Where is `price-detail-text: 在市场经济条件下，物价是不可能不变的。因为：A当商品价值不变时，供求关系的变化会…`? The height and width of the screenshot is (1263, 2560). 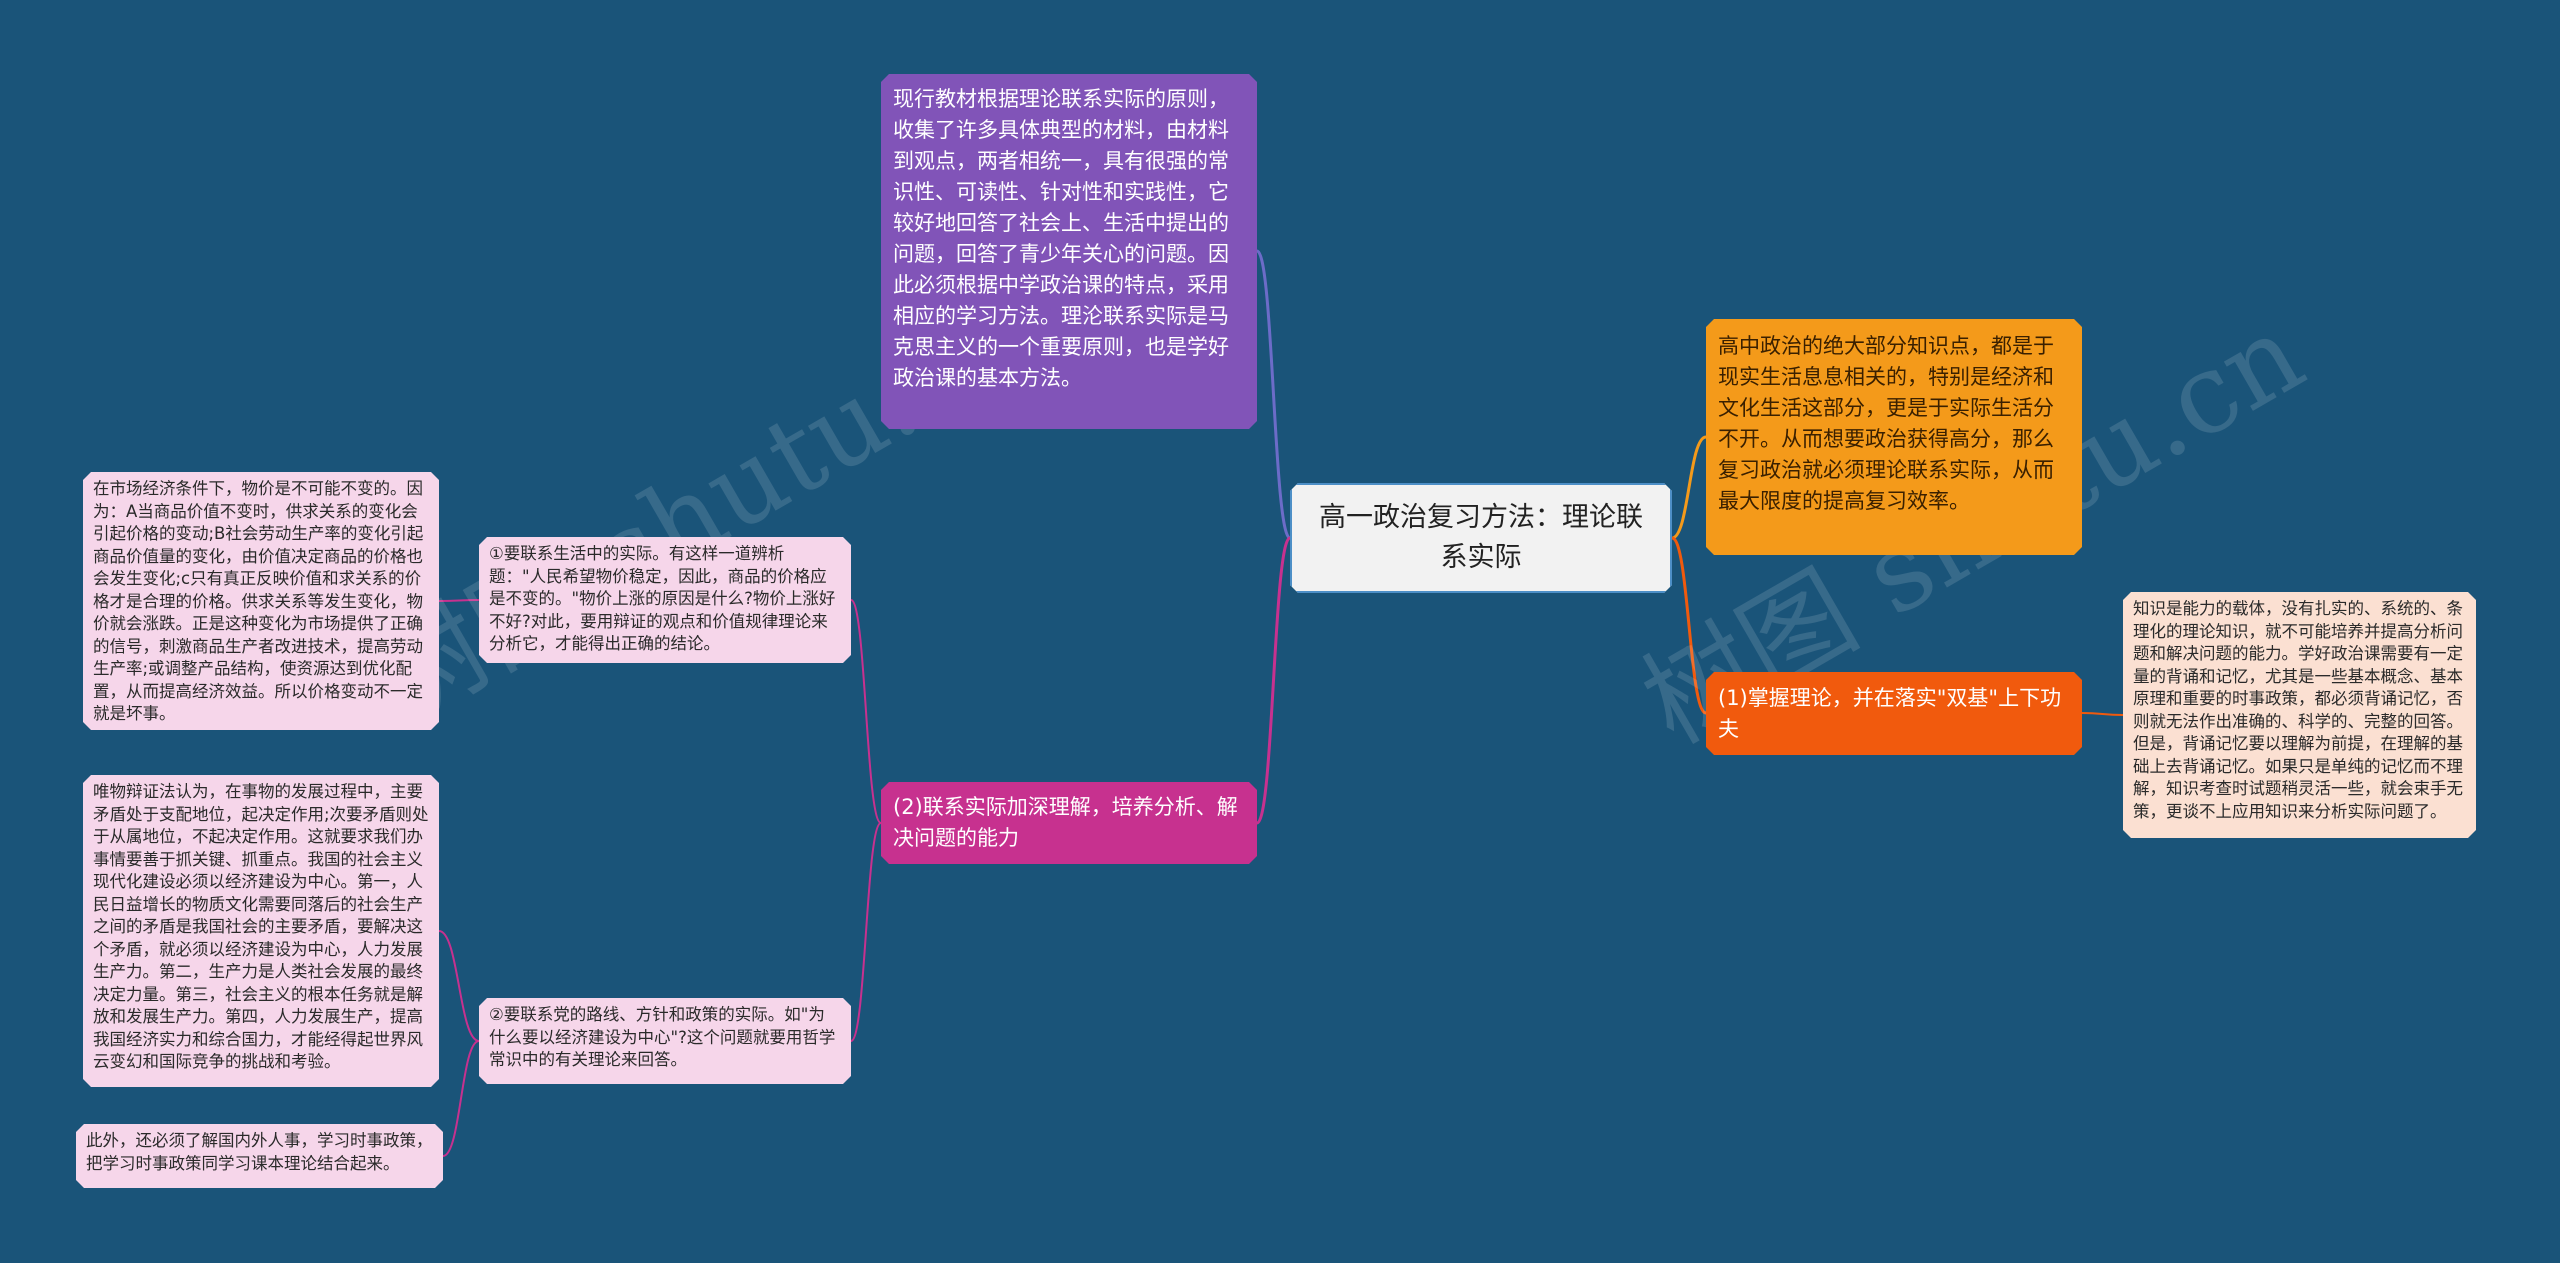 price-detail-text: 在市场经济条件下，物价是不可能不变的。因为：A当商品价值不变时，供求关系的变化会… is located at coordinates (258, 601).